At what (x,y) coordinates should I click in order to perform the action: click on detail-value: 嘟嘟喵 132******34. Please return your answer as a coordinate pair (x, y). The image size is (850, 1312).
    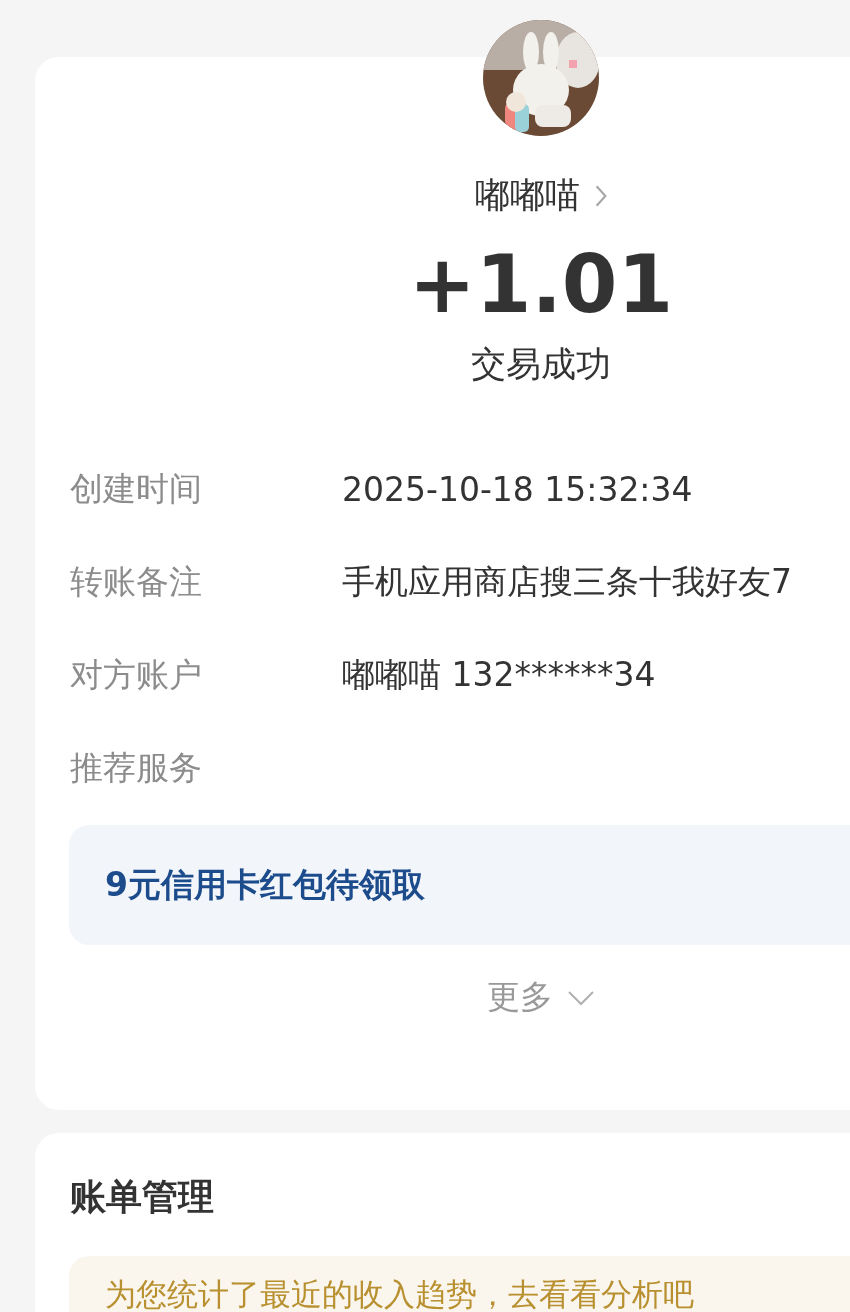
    Looking at the image, I should click on (499, 675).